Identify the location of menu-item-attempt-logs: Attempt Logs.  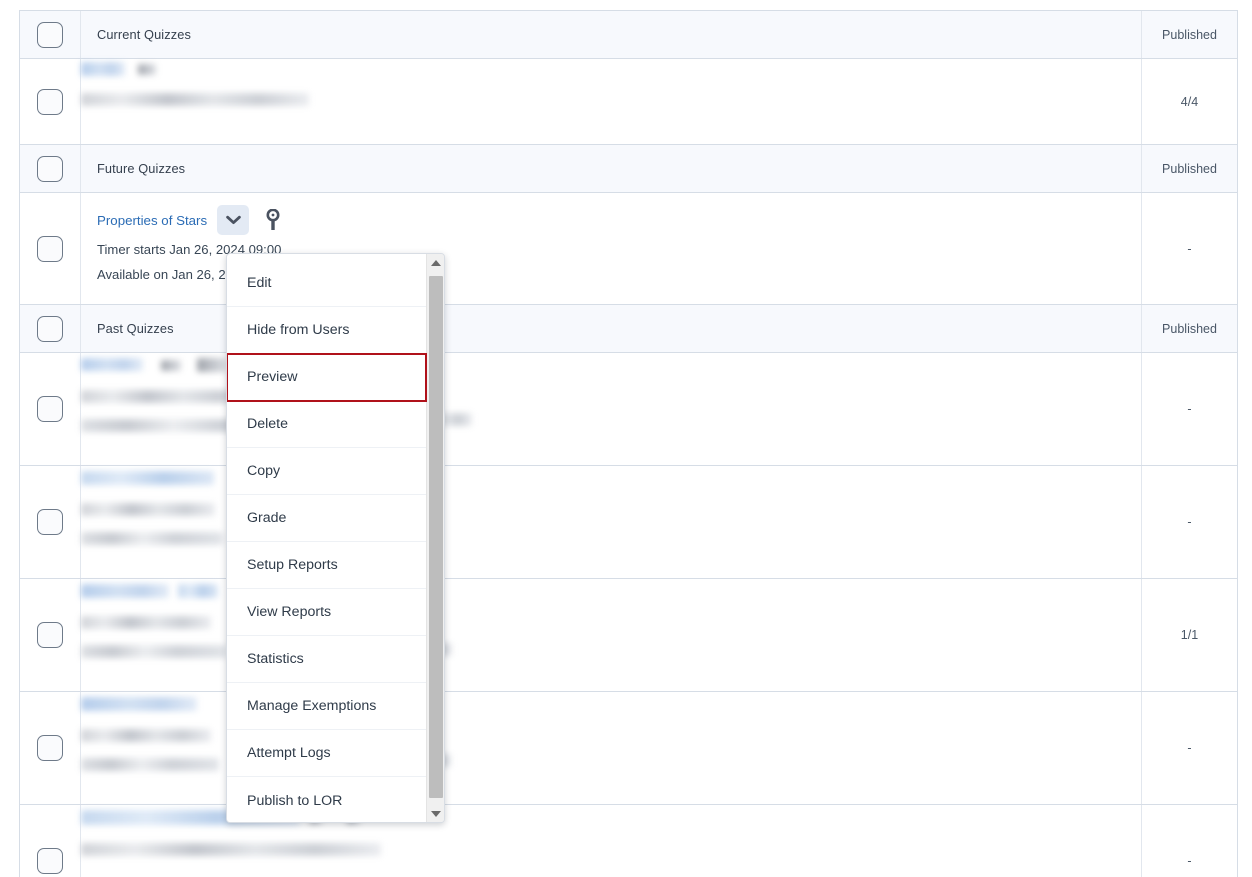
(326, 753).